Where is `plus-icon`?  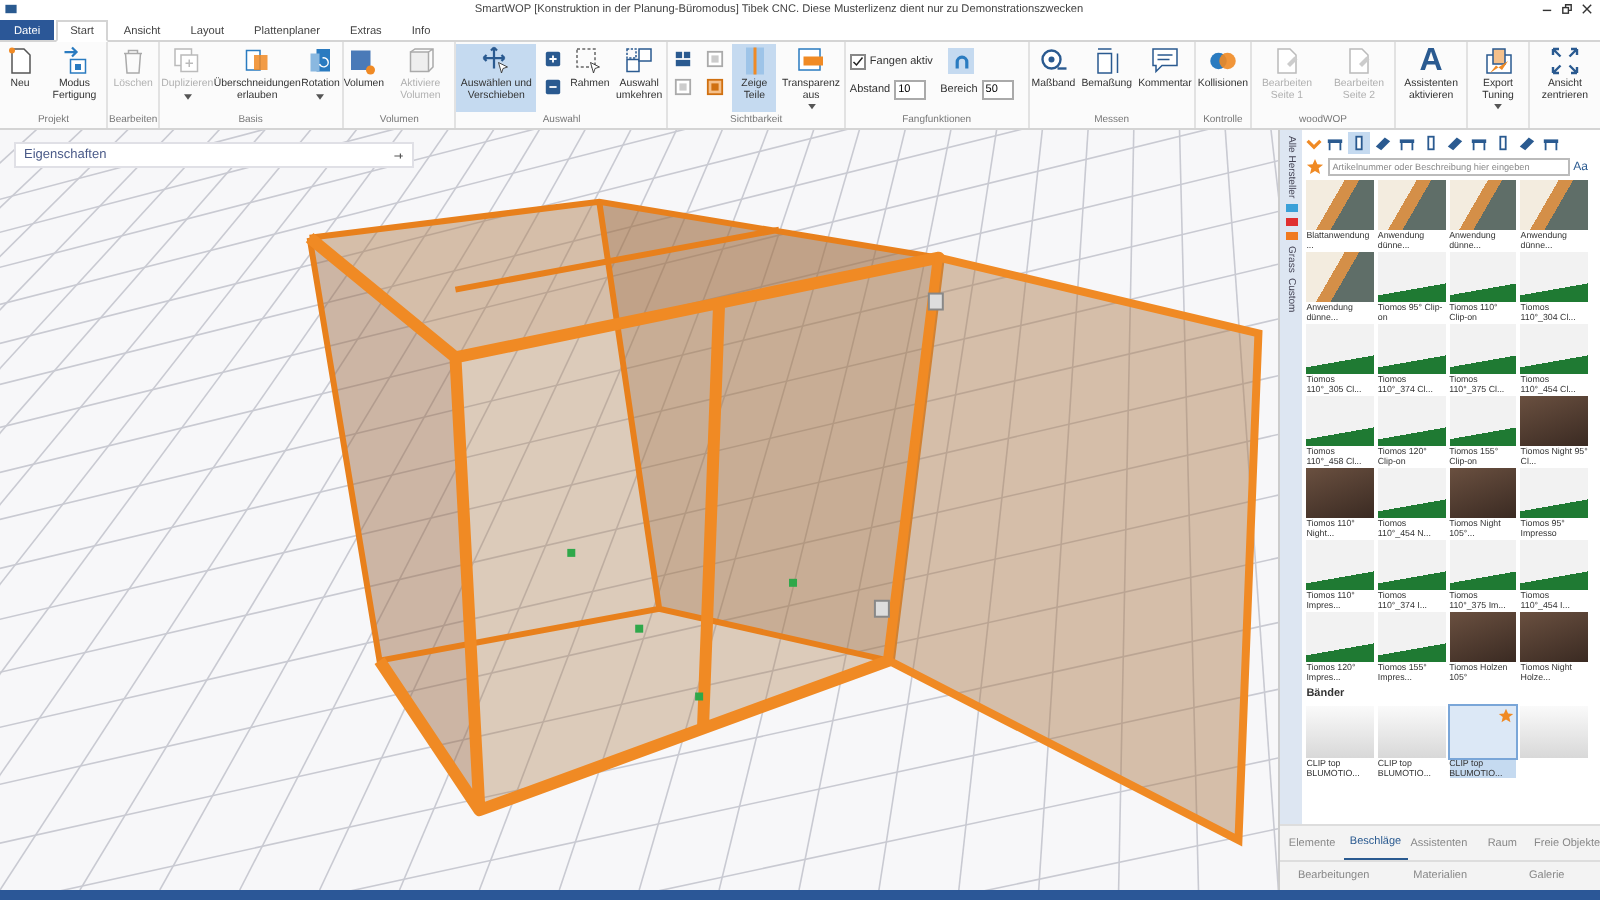 plus-icon is located at coordinates (552, 59).